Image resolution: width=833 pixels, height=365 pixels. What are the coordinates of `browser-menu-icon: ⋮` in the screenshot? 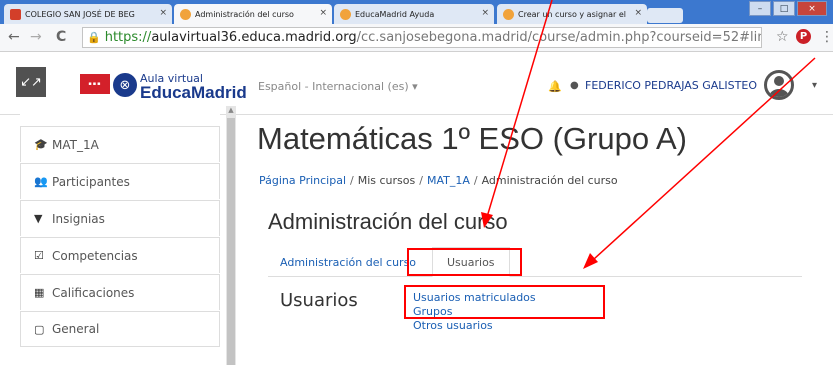 It's located at (826, 37).